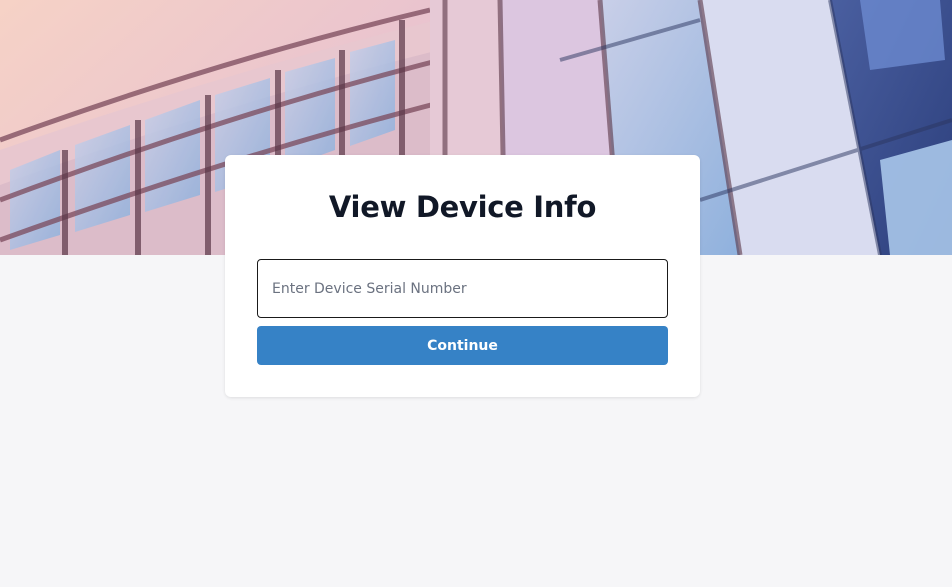  I want to click on continue-button: Continue, so click(462, 345).